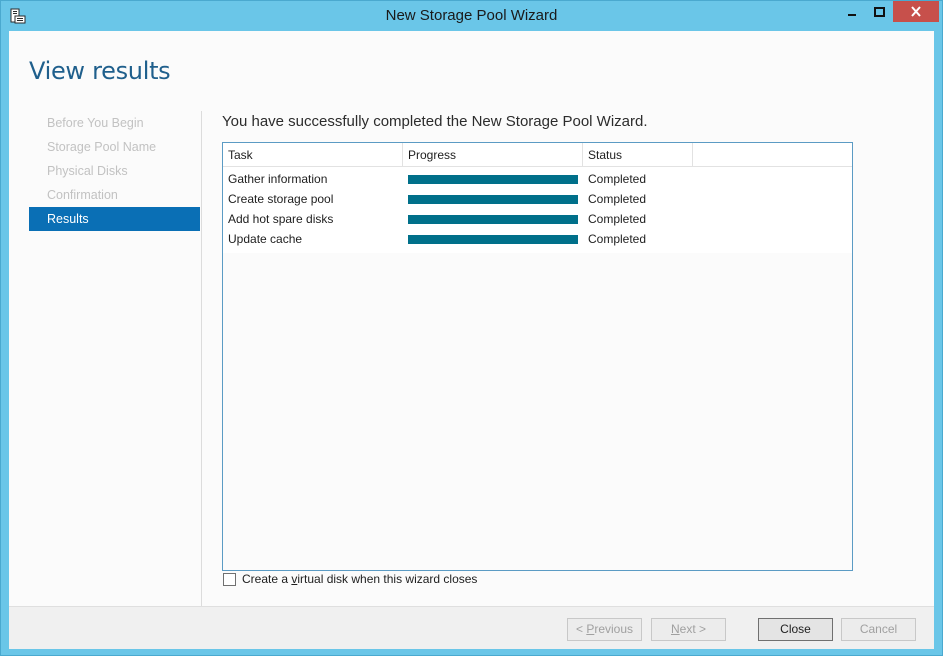  Describe the element at coordinates (471, 627) in the screenshot. I see `wizard-footer: < Previous Next > Close Cancel` at that location.